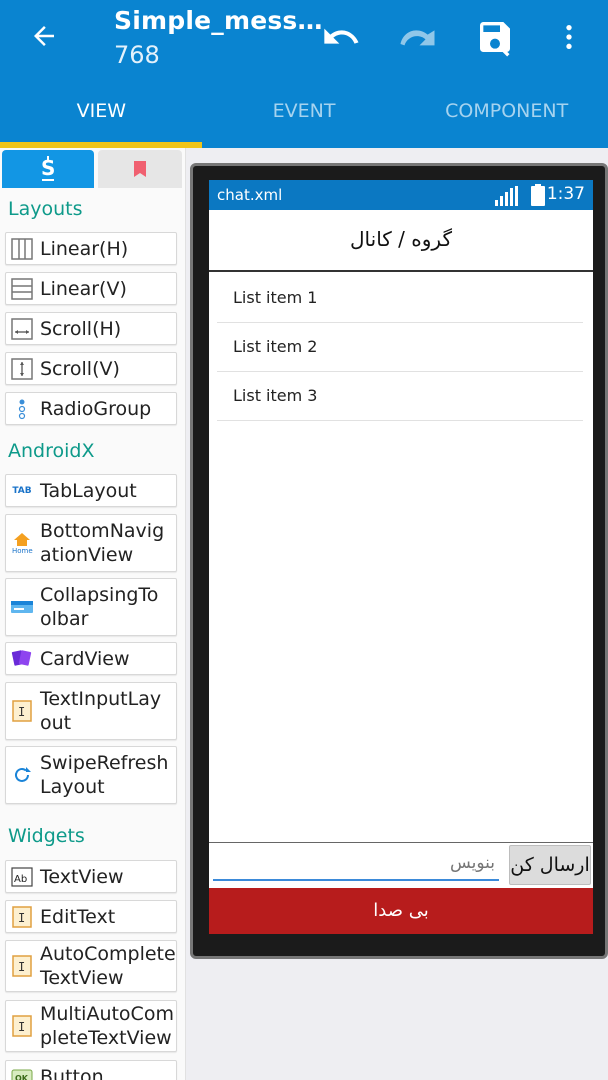 This screenshot has height=1080, width=608. What do you see at coordinates (101, 711) in the screenshot?
I see `palette-item-label: TextInputLay out` at bounding box center [101, 711].